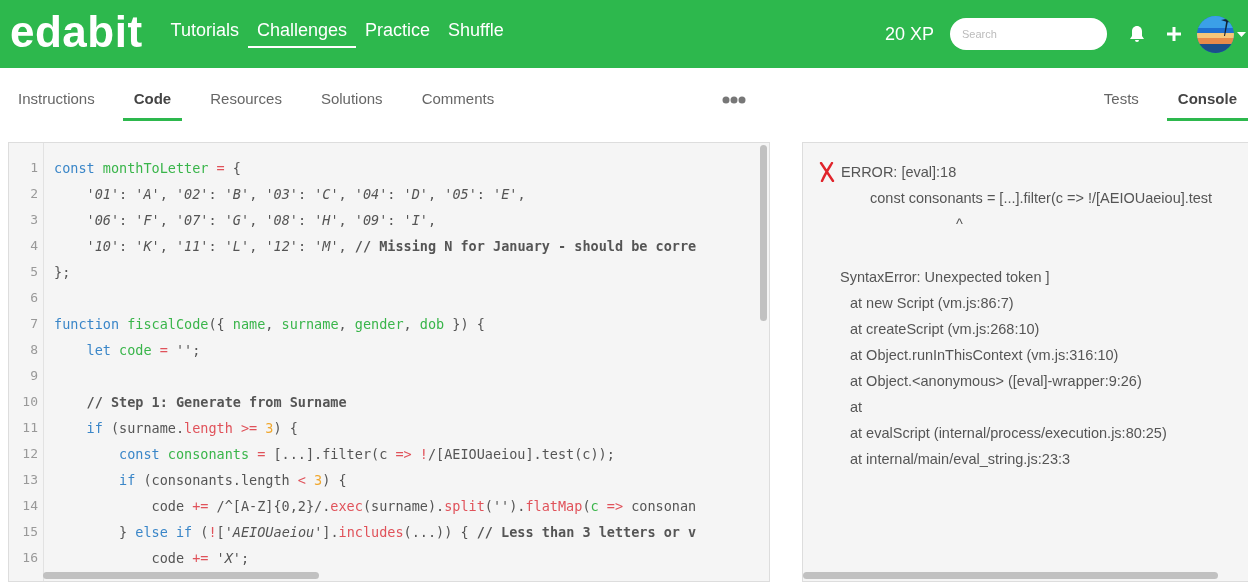  I want to click on line-number: 6, so click(34, 298).